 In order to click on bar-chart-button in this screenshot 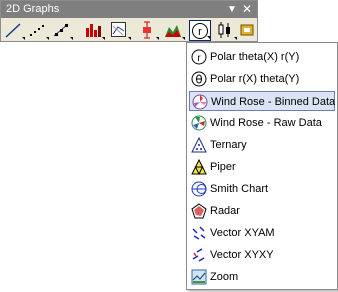, I will do `click(94, 30)`.